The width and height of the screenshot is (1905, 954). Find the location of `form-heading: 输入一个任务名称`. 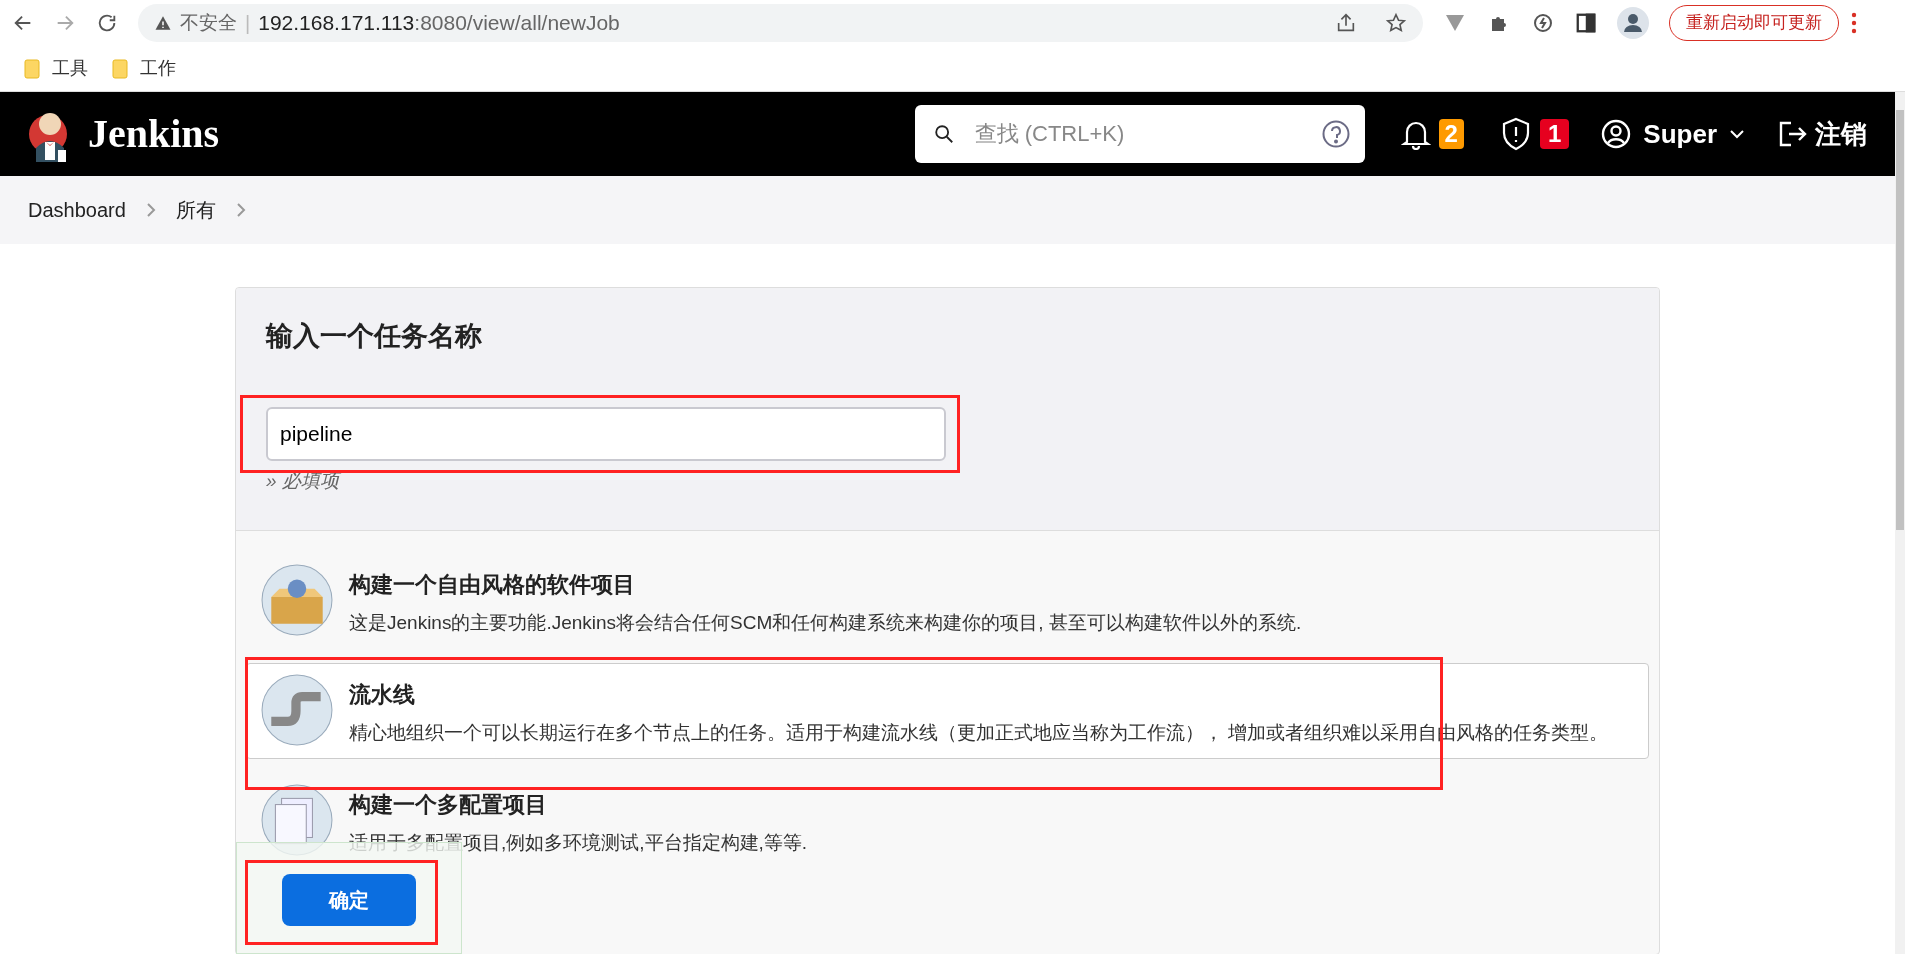

form-heading: 输入一个任务名称 is located at coordinates (374, 336).